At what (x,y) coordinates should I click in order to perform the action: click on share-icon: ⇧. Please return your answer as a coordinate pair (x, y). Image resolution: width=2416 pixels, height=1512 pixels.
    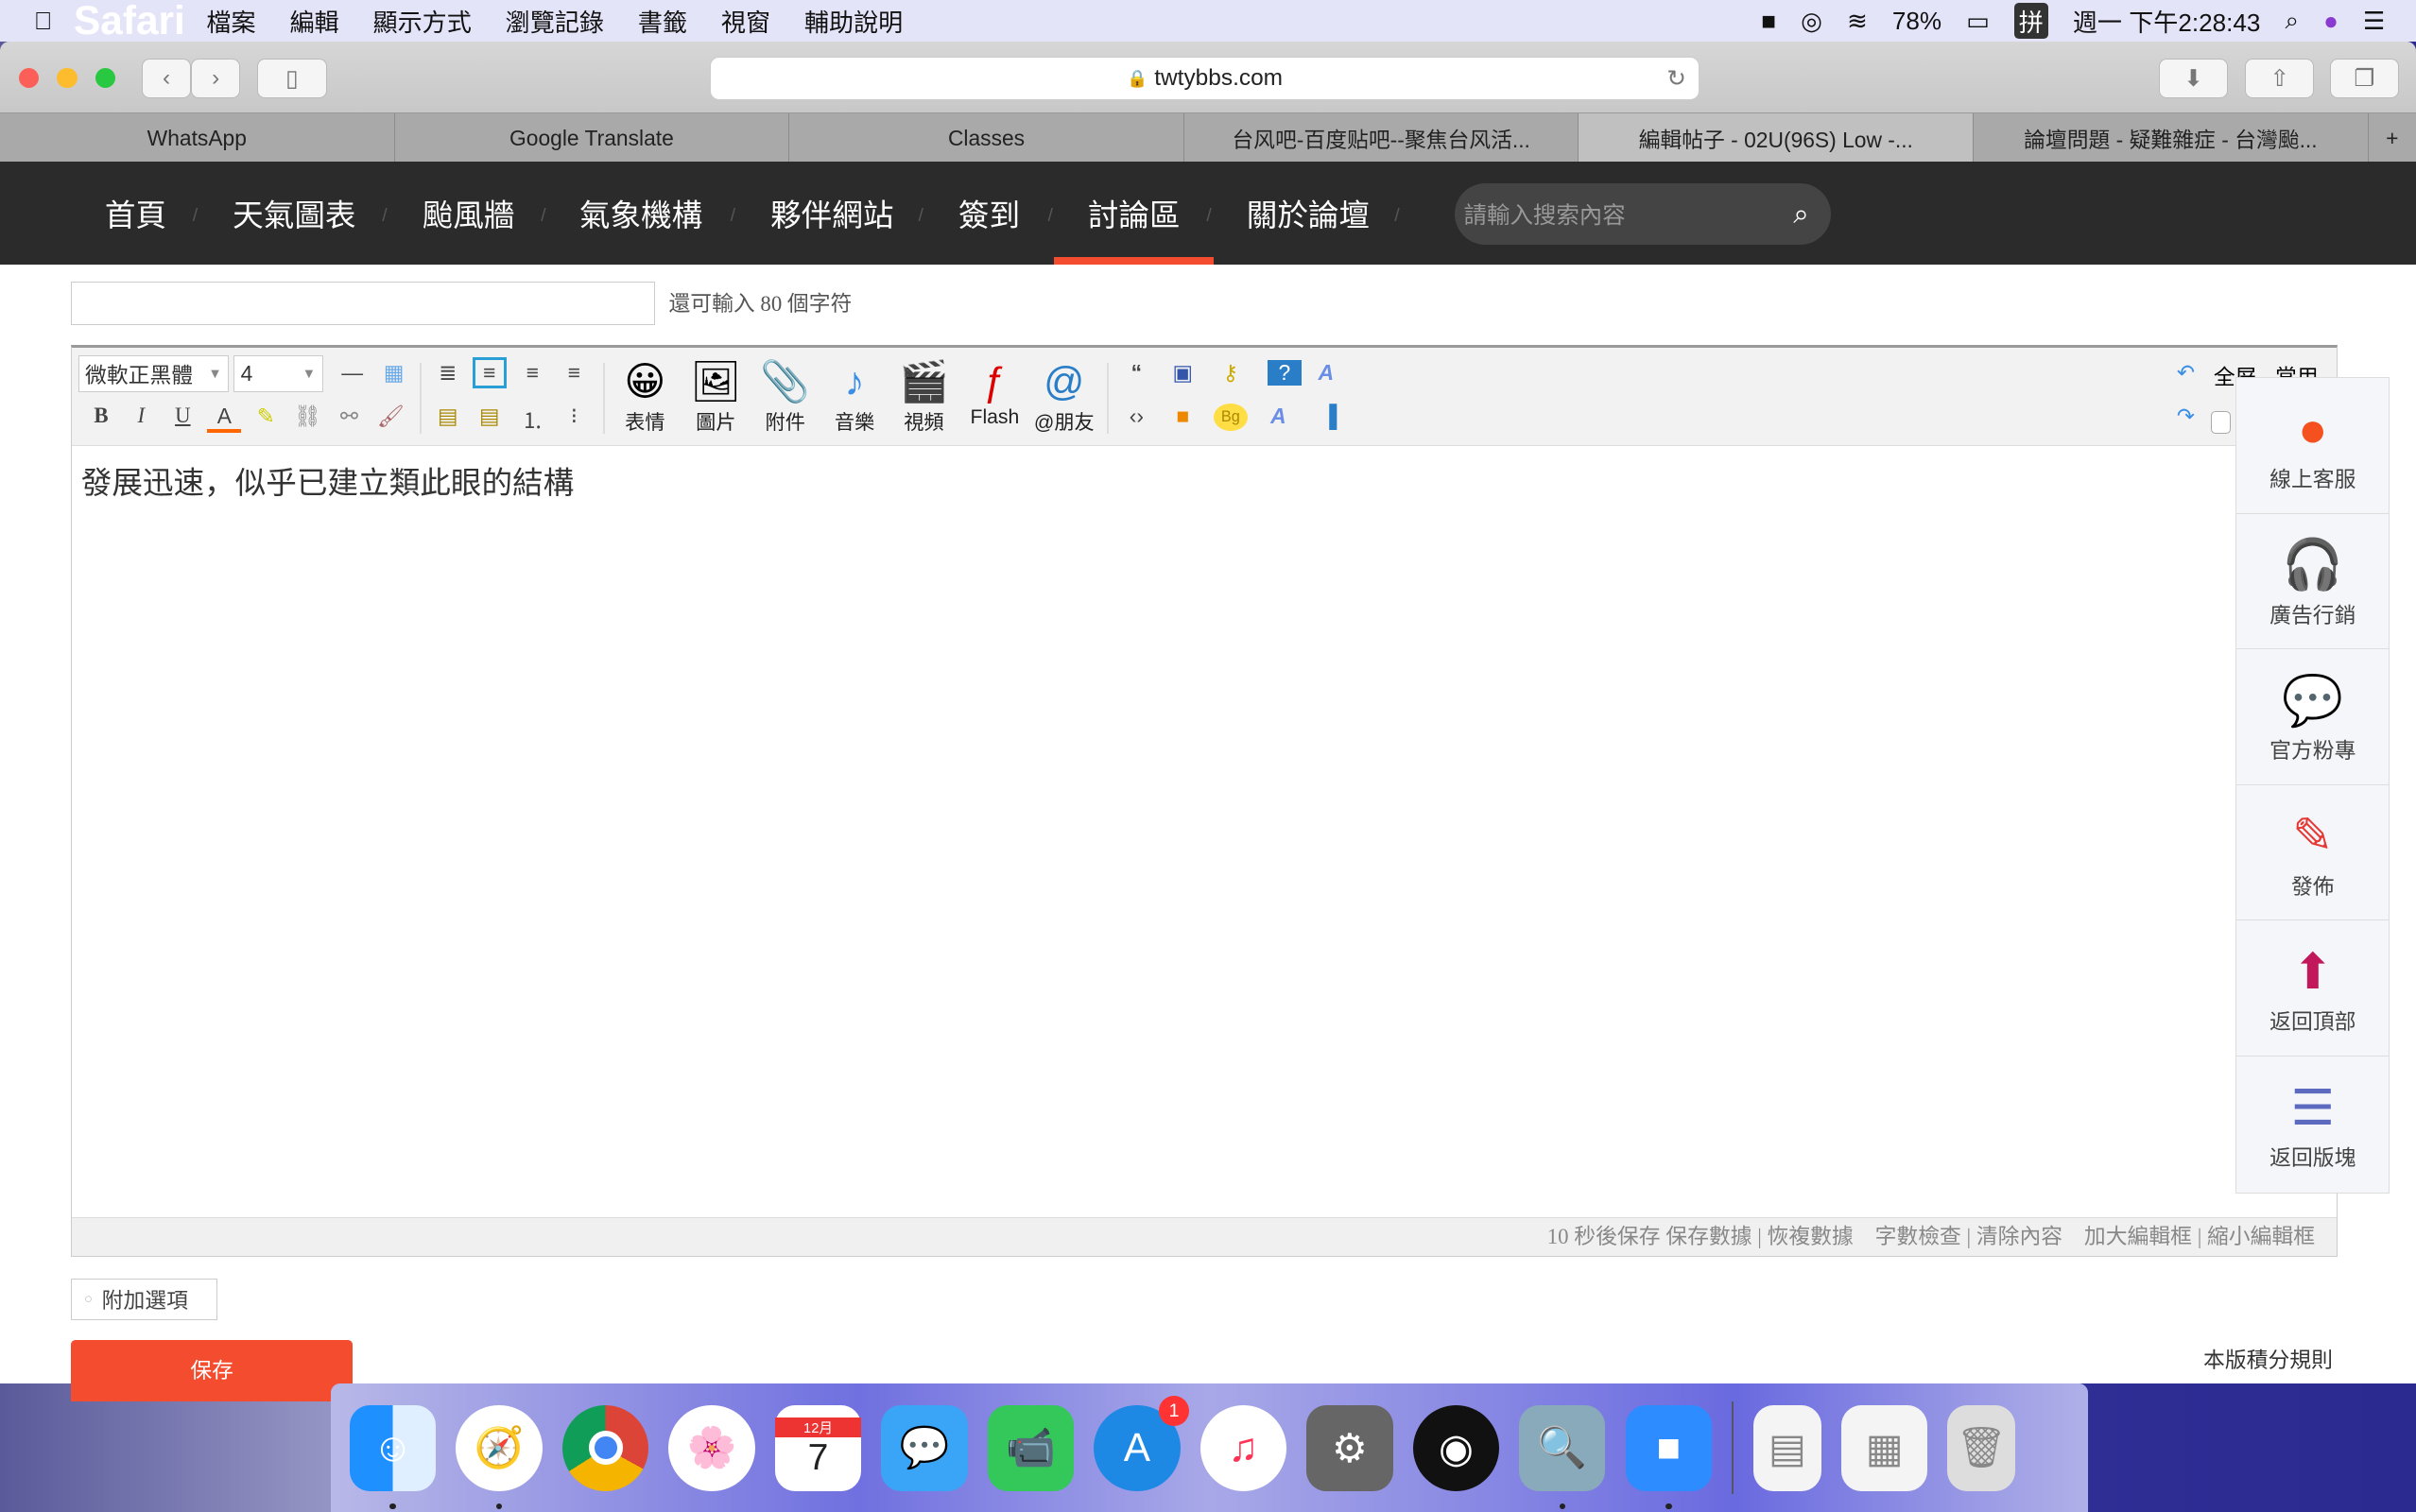
    Looking at the image, I should click on (2280, 78).